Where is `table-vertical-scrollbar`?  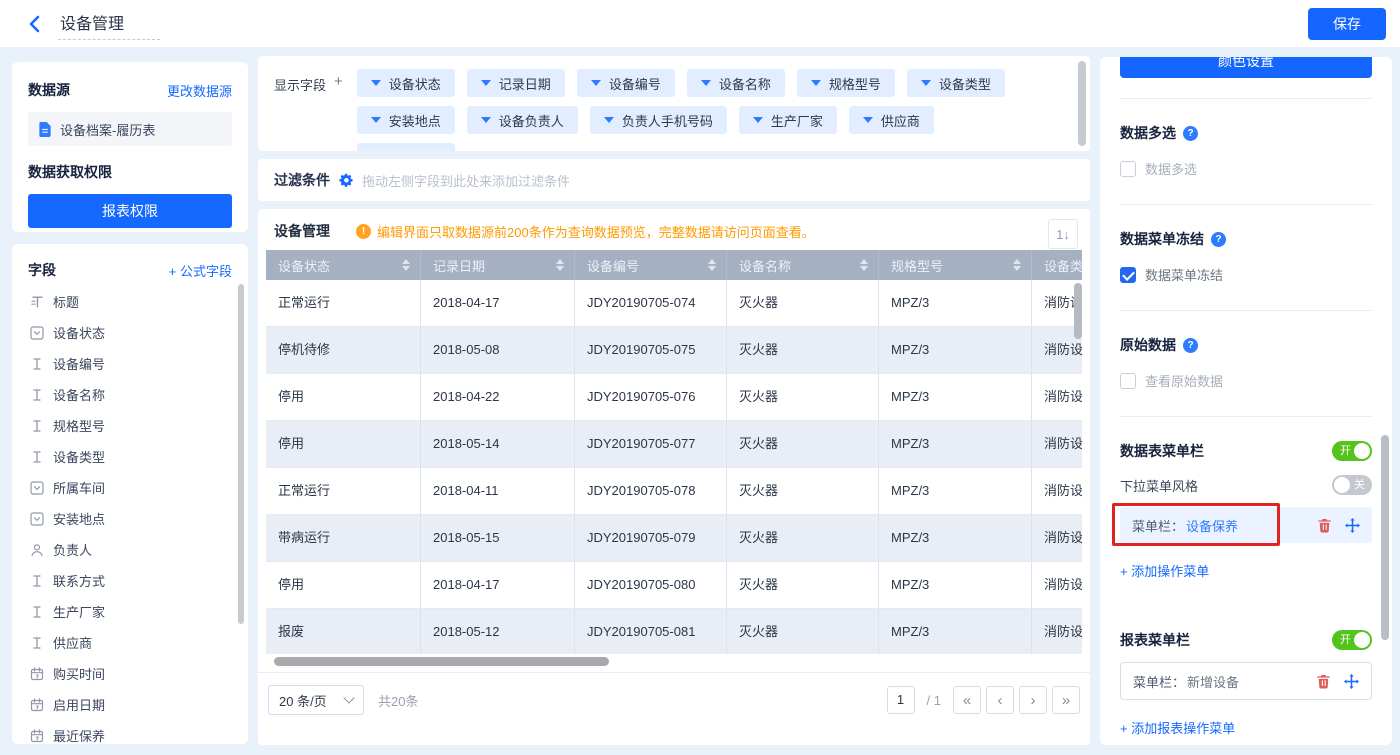 table-vertical-scrollbar is located at coordinates (1078, 311).